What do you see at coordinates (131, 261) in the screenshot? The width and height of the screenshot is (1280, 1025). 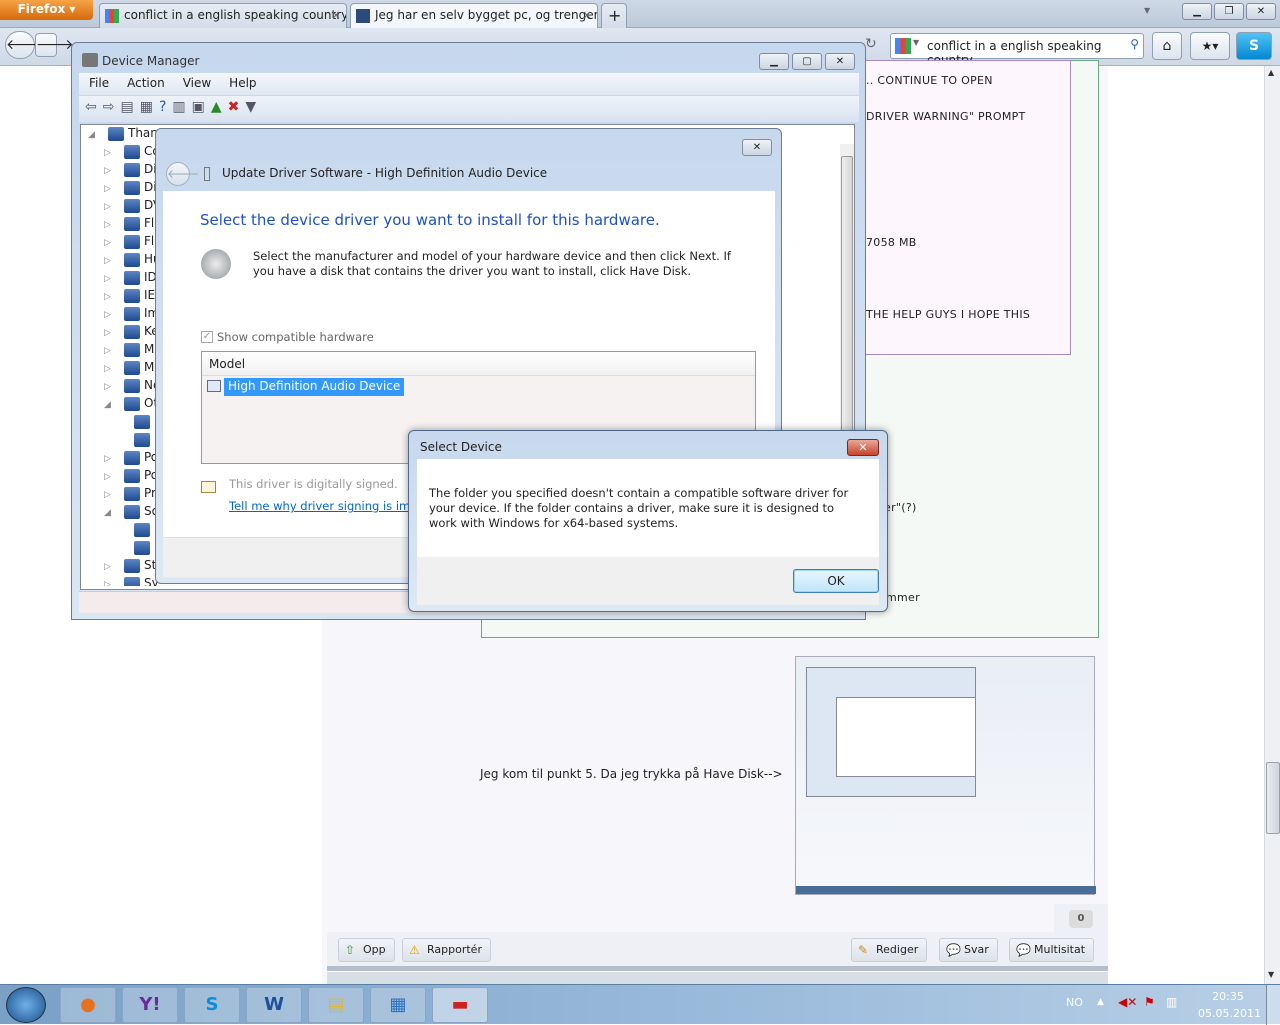 I see `device-tree-item: ▷Hu` at bounding box center [131, 261].